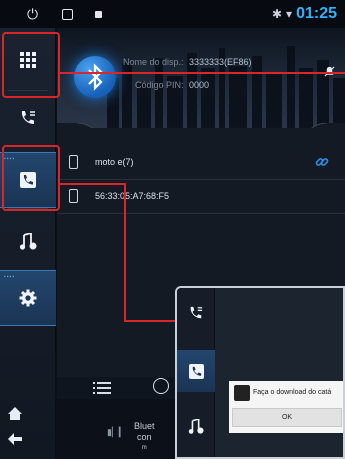 The image size is (345, 459). Describe the element at coordinates (102, 388) in the screenshot. I see `list-icon` at that location.